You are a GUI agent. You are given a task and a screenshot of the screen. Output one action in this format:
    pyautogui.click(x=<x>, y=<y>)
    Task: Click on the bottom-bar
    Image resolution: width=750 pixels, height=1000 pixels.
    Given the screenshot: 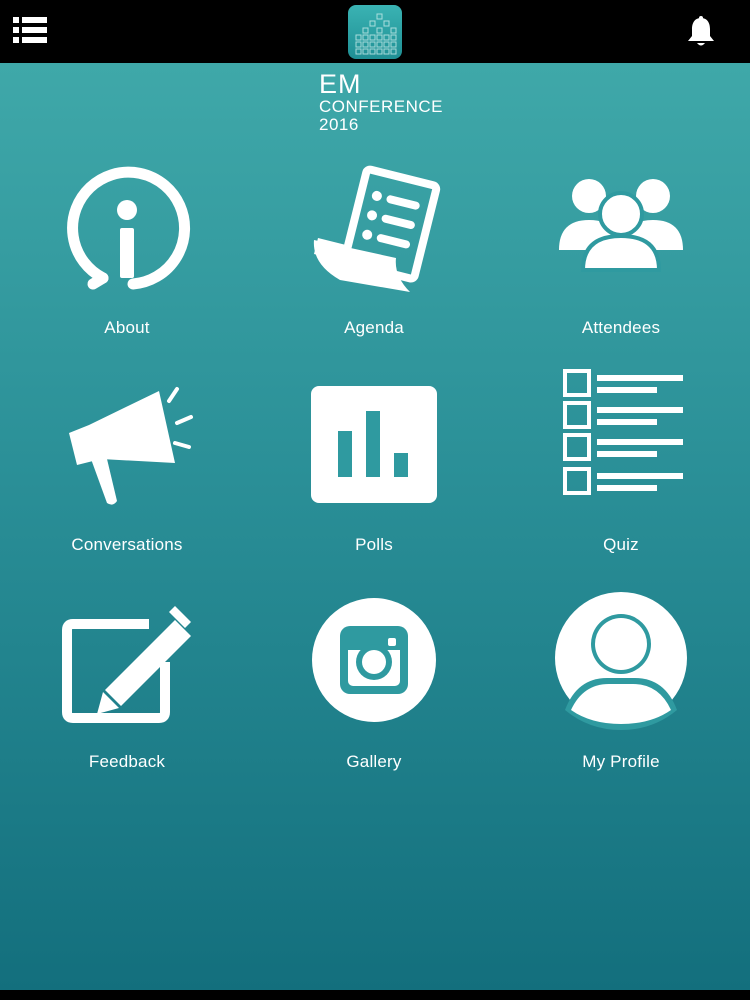 What is the action you would take?
    pyautogui.click(x=375, y=995)
    